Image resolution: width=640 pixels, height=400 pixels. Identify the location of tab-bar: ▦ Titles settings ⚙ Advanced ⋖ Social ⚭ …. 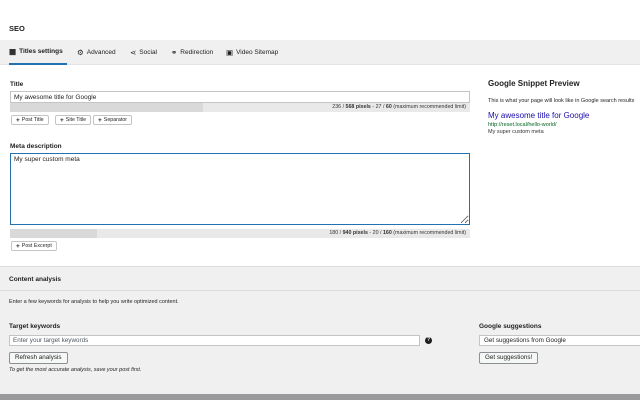
(320, 52).